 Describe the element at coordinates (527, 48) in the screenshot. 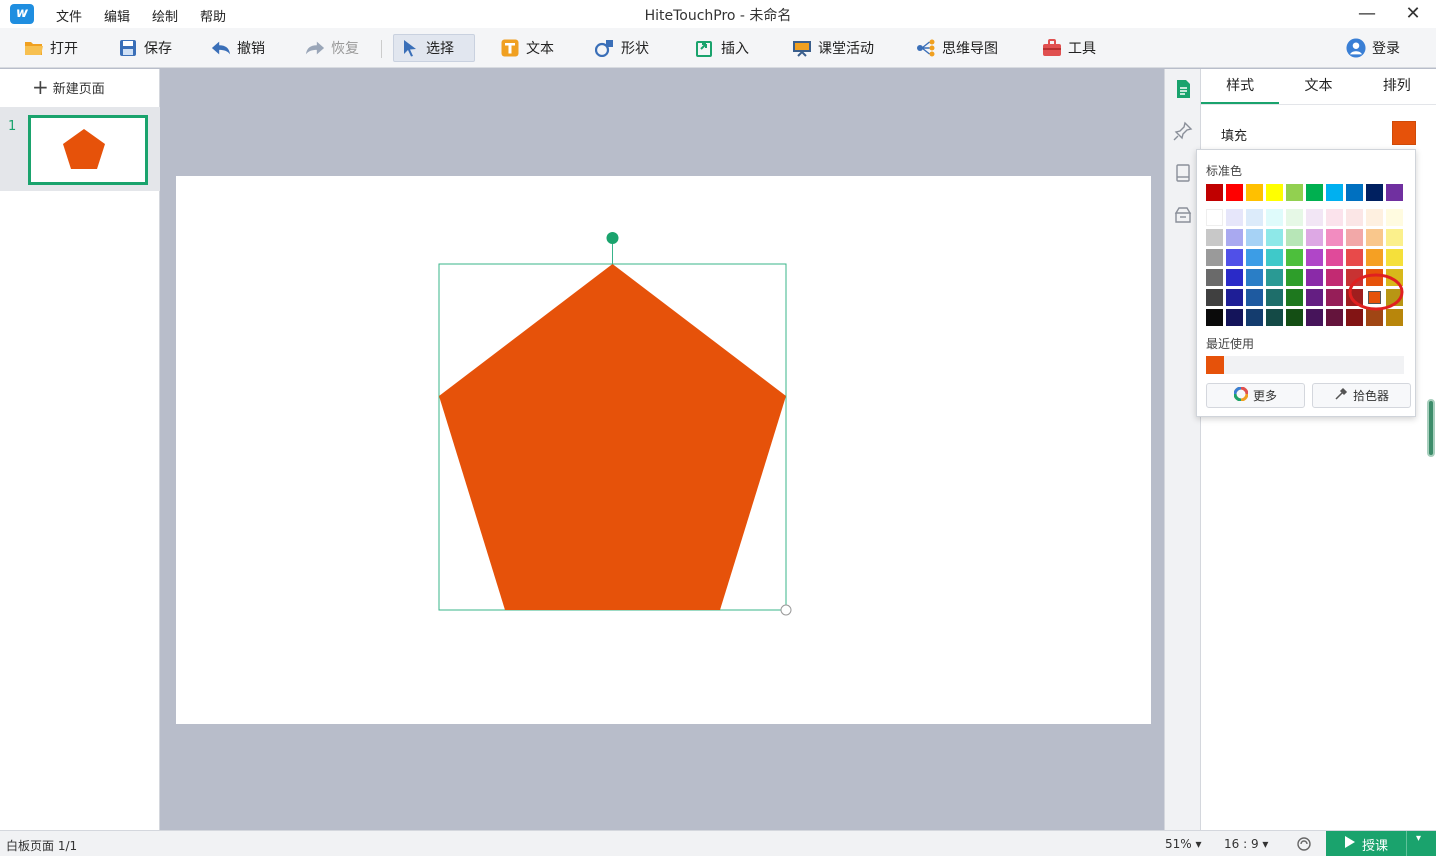

I see `text-button: 文本` at that location.